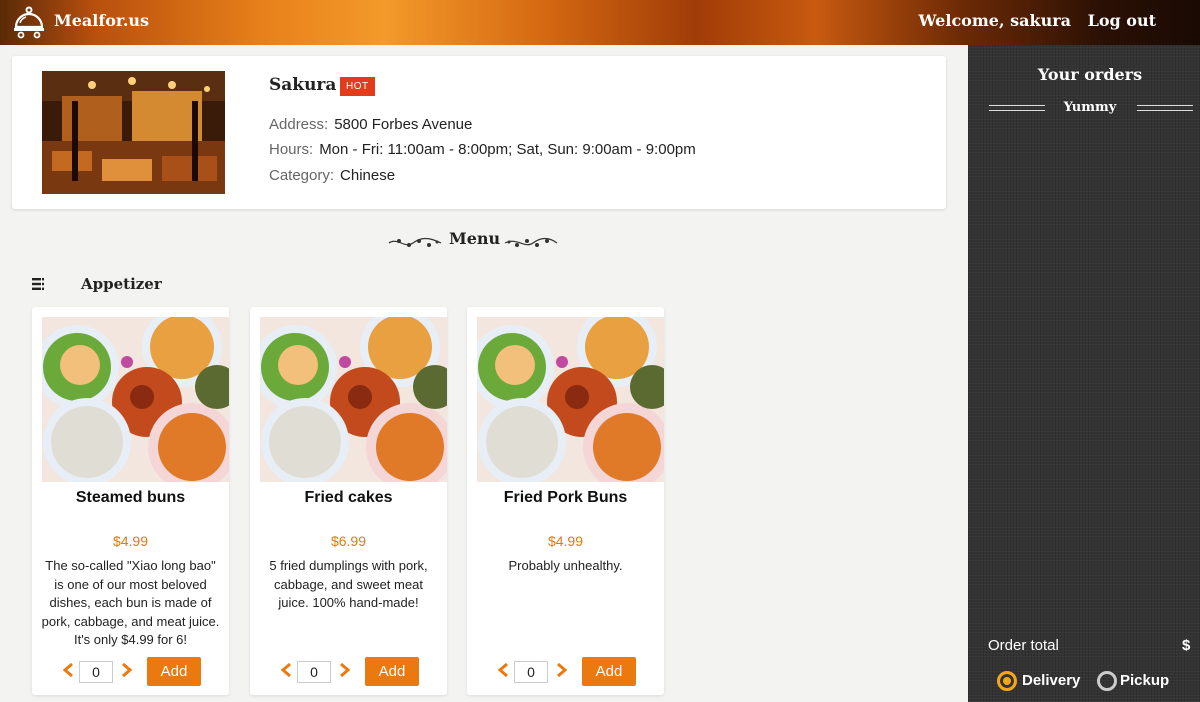 This screenshot has width=1200, height=702. What do you see at coordinates (368, 175) in the screenshot?
I see `category-value: Chinese` at bounding box center [368, 175].